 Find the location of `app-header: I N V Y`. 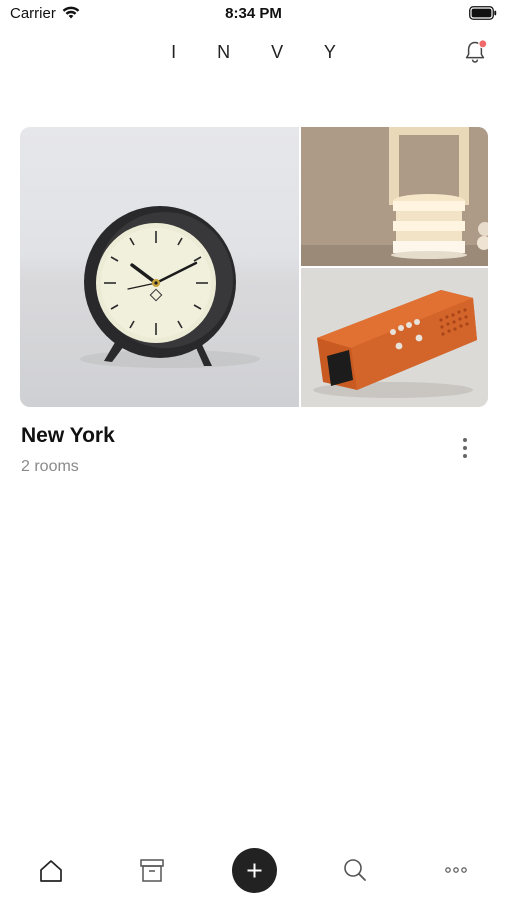

app-header: I N V Y is located at coordinates (253, 53).